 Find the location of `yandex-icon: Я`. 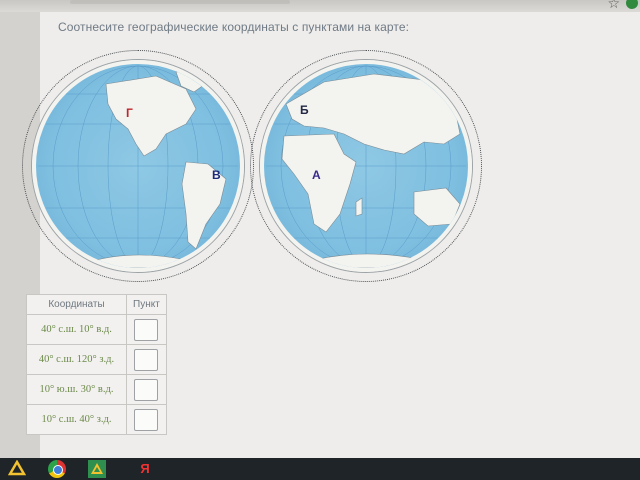

yandex-icon: Я is located at coordinates (145, 469).